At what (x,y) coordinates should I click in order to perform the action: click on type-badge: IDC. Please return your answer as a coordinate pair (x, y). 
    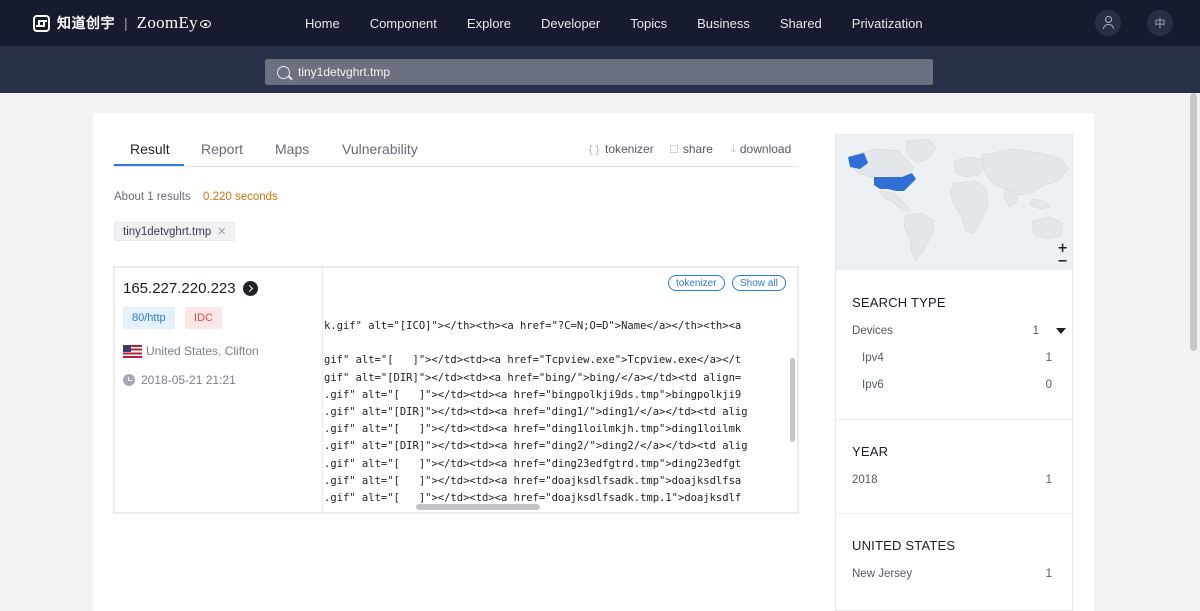
    Looking at the image, I should click on (203, 318).